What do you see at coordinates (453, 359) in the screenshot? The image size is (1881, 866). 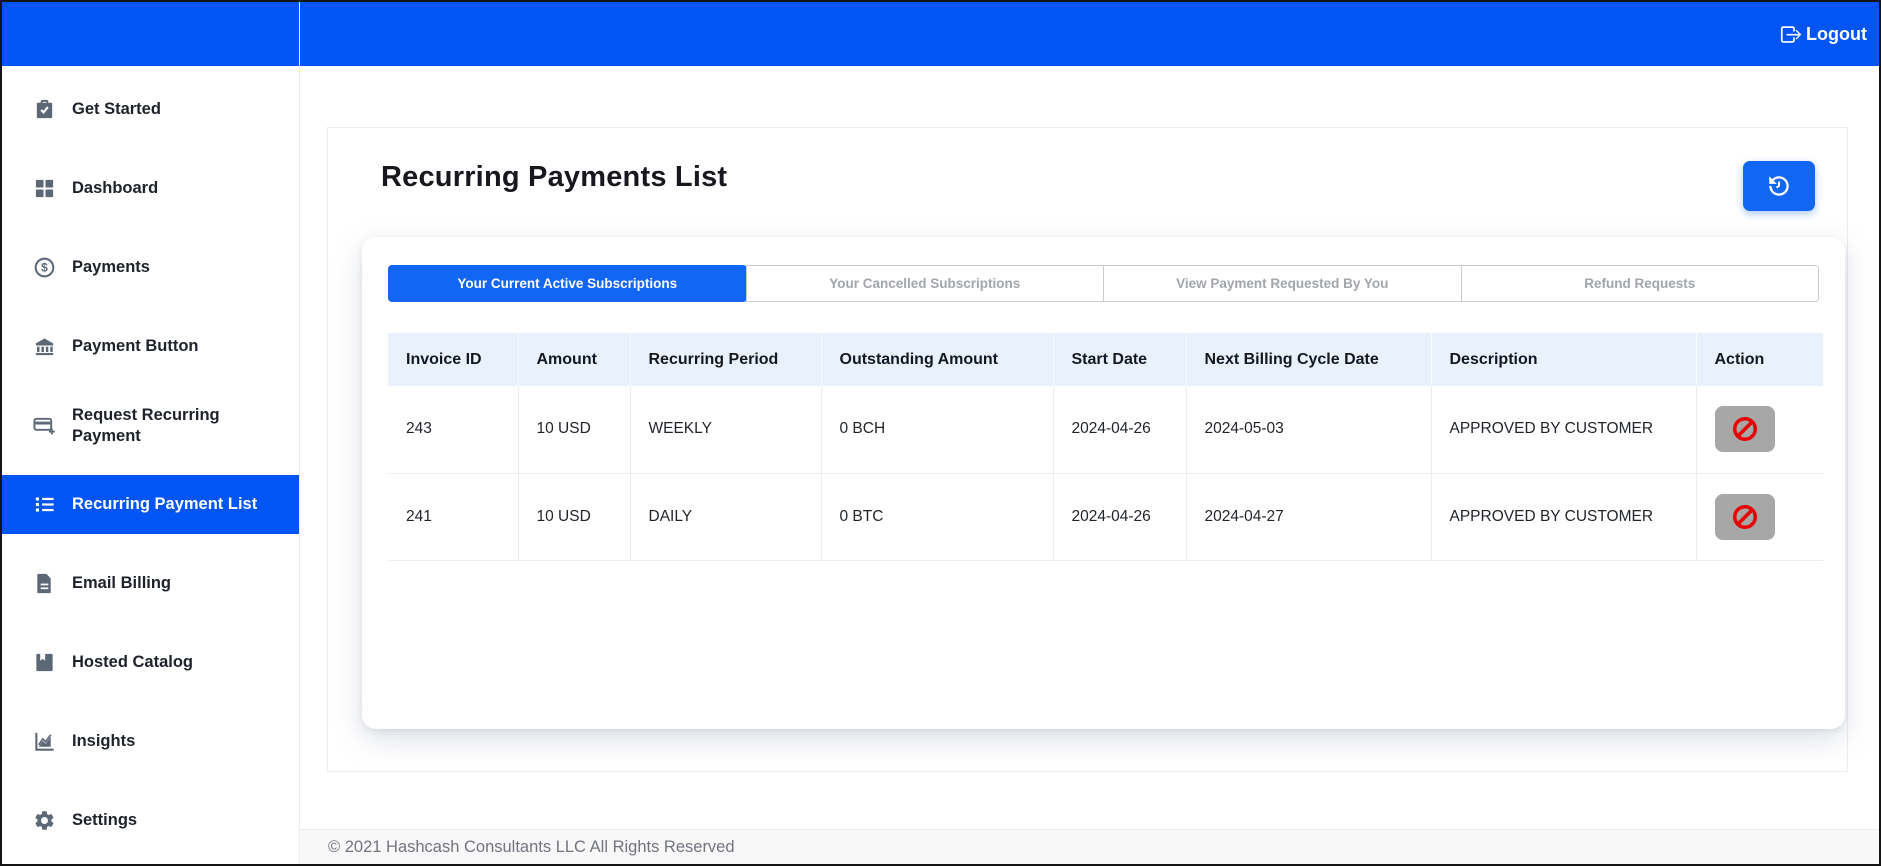 I see `column-header-invoice-id: Invoice ID` at bounding box center [453, 359].